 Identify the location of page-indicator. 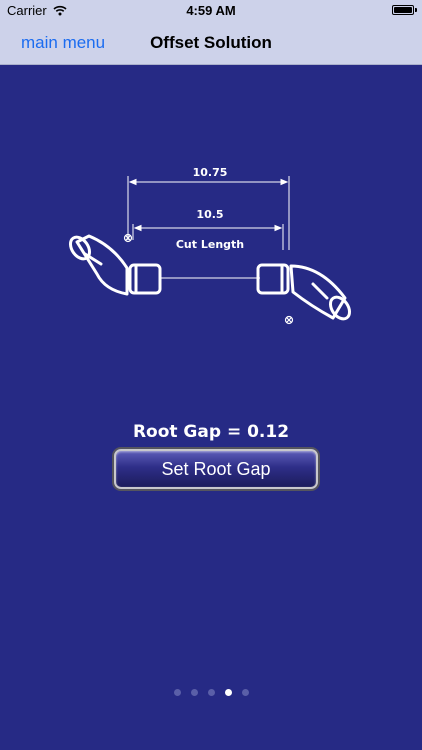
(211, 692).